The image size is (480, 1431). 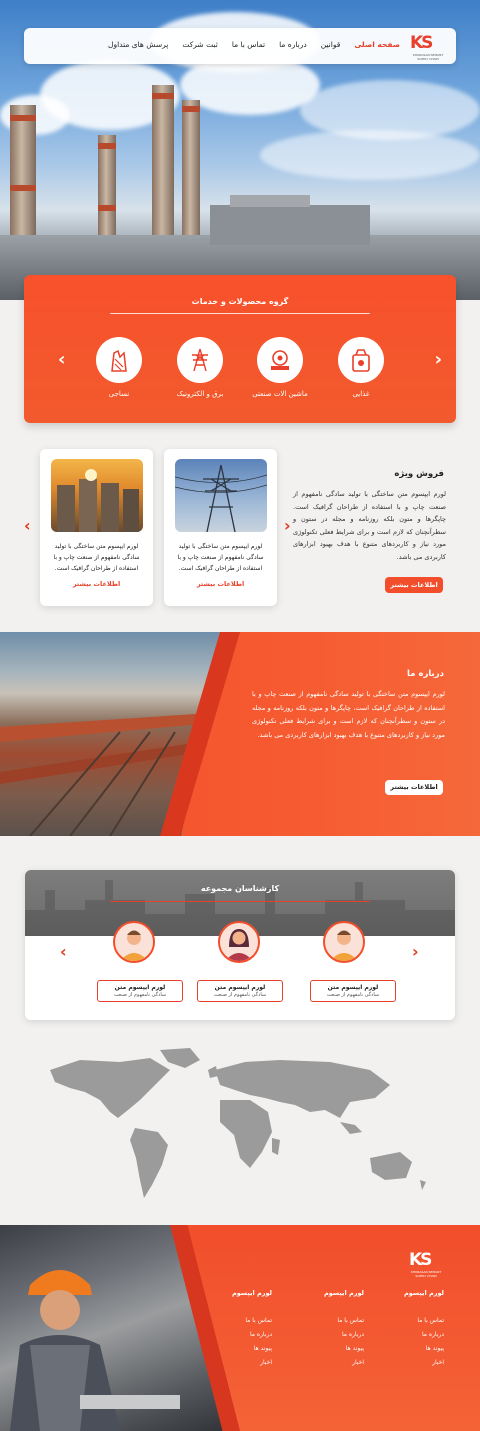 I want to click on special-sale-title: فروش ویژه, so click(x=419, y=474).